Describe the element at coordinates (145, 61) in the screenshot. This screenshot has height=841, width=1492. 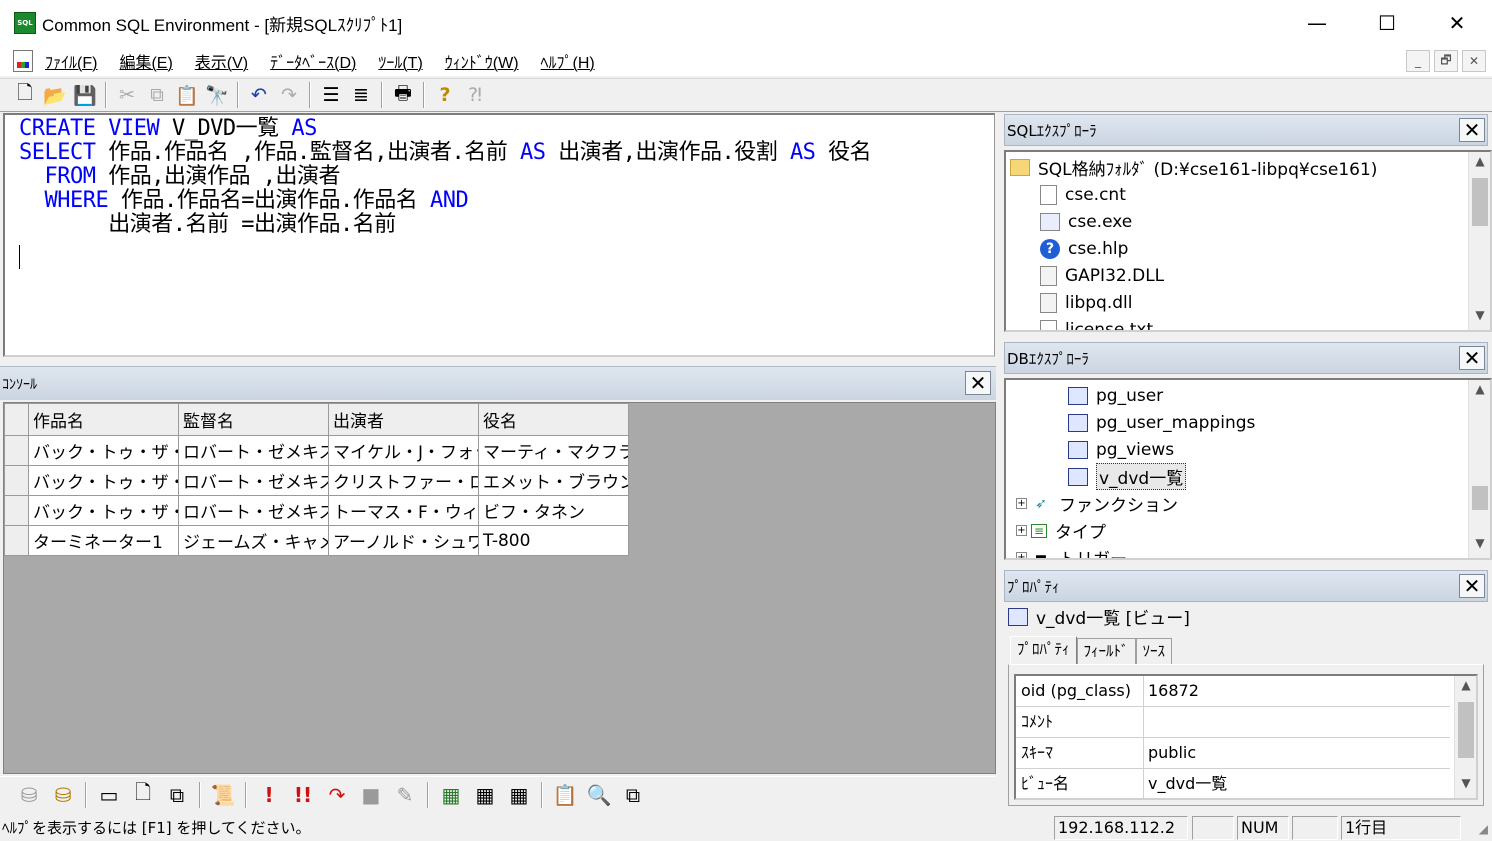
I see `menu-edit: 編集(E)` at that location.